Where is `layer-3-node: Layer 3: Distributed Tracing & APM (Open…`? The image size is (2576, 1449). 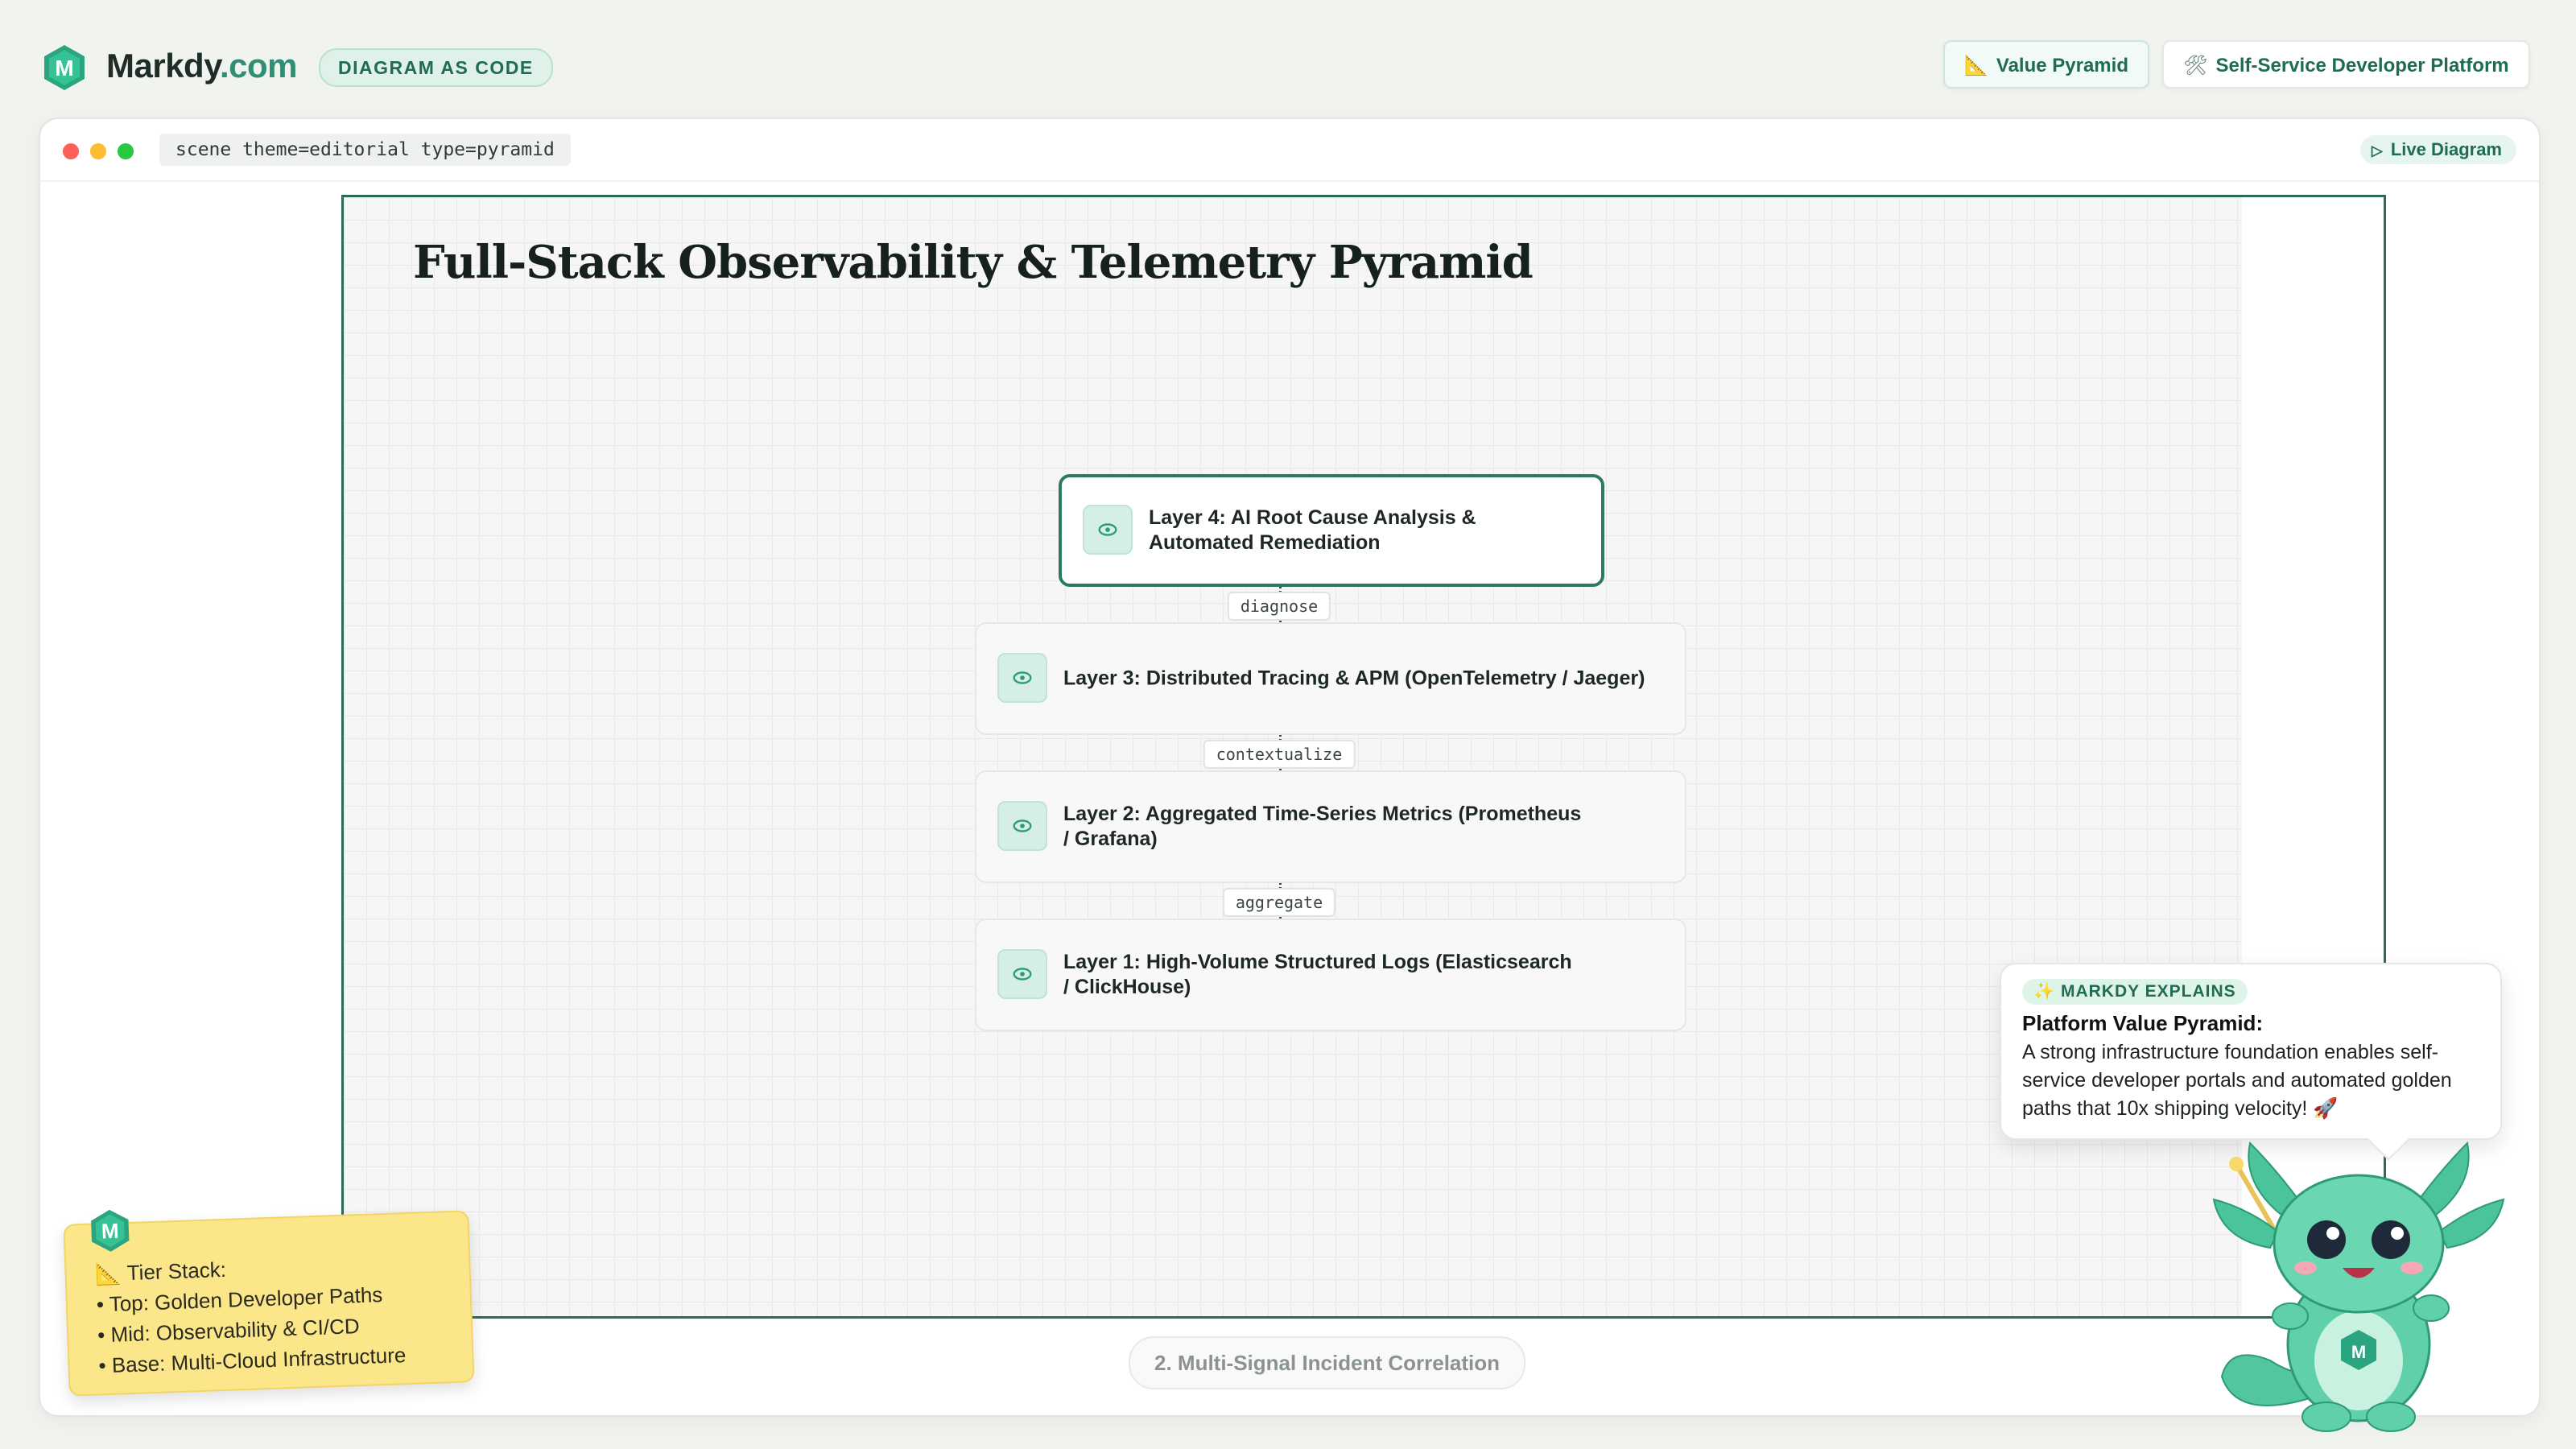 layer-3-node: Layer 3: Distributed Tracing & APM (Open… is located at coordinates (1330, 678).